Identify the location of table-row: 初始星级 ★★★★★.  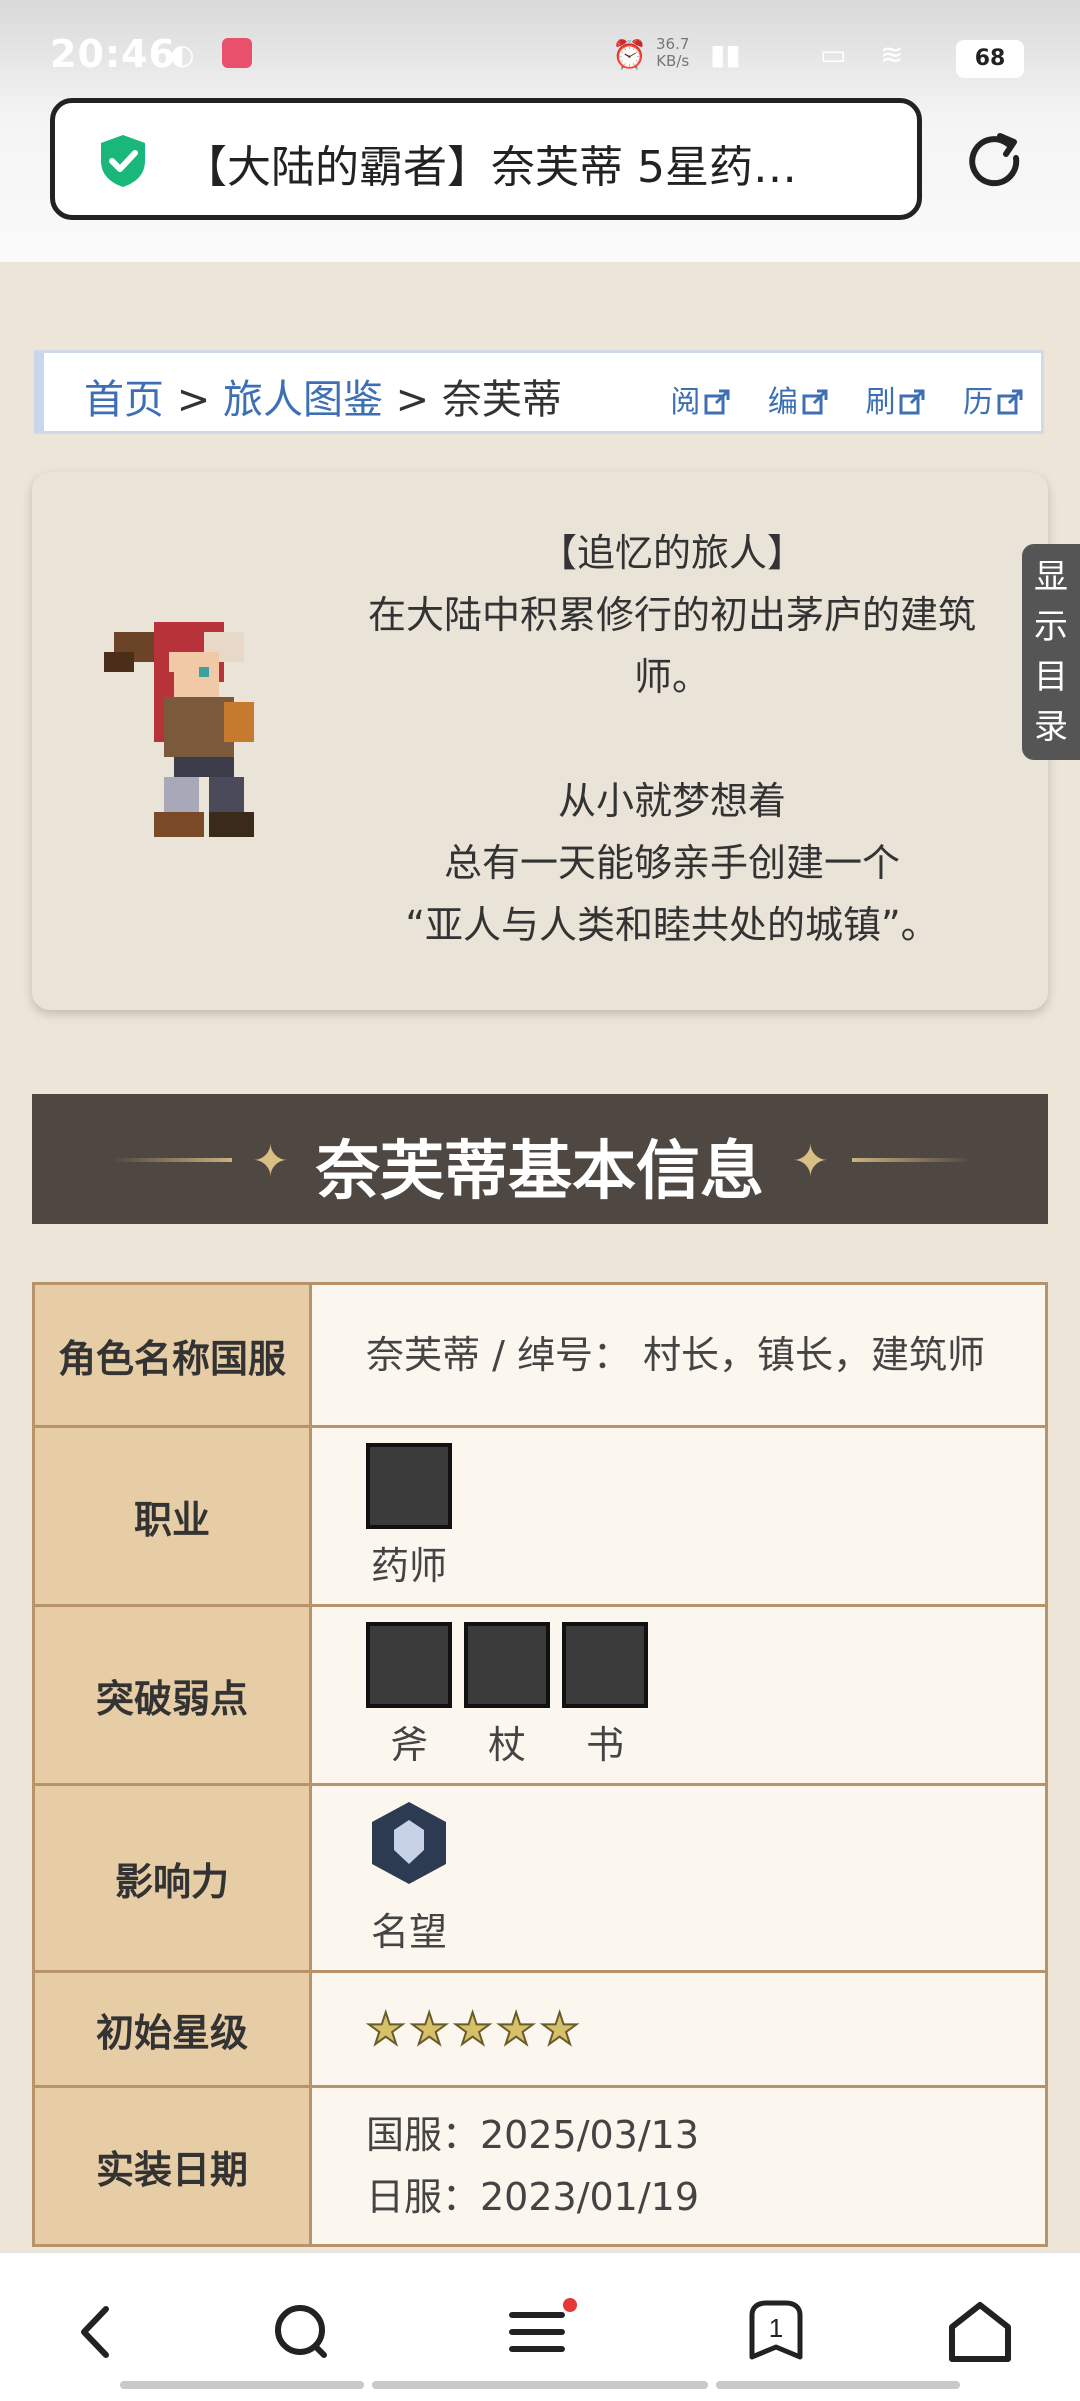
(540, 2029).